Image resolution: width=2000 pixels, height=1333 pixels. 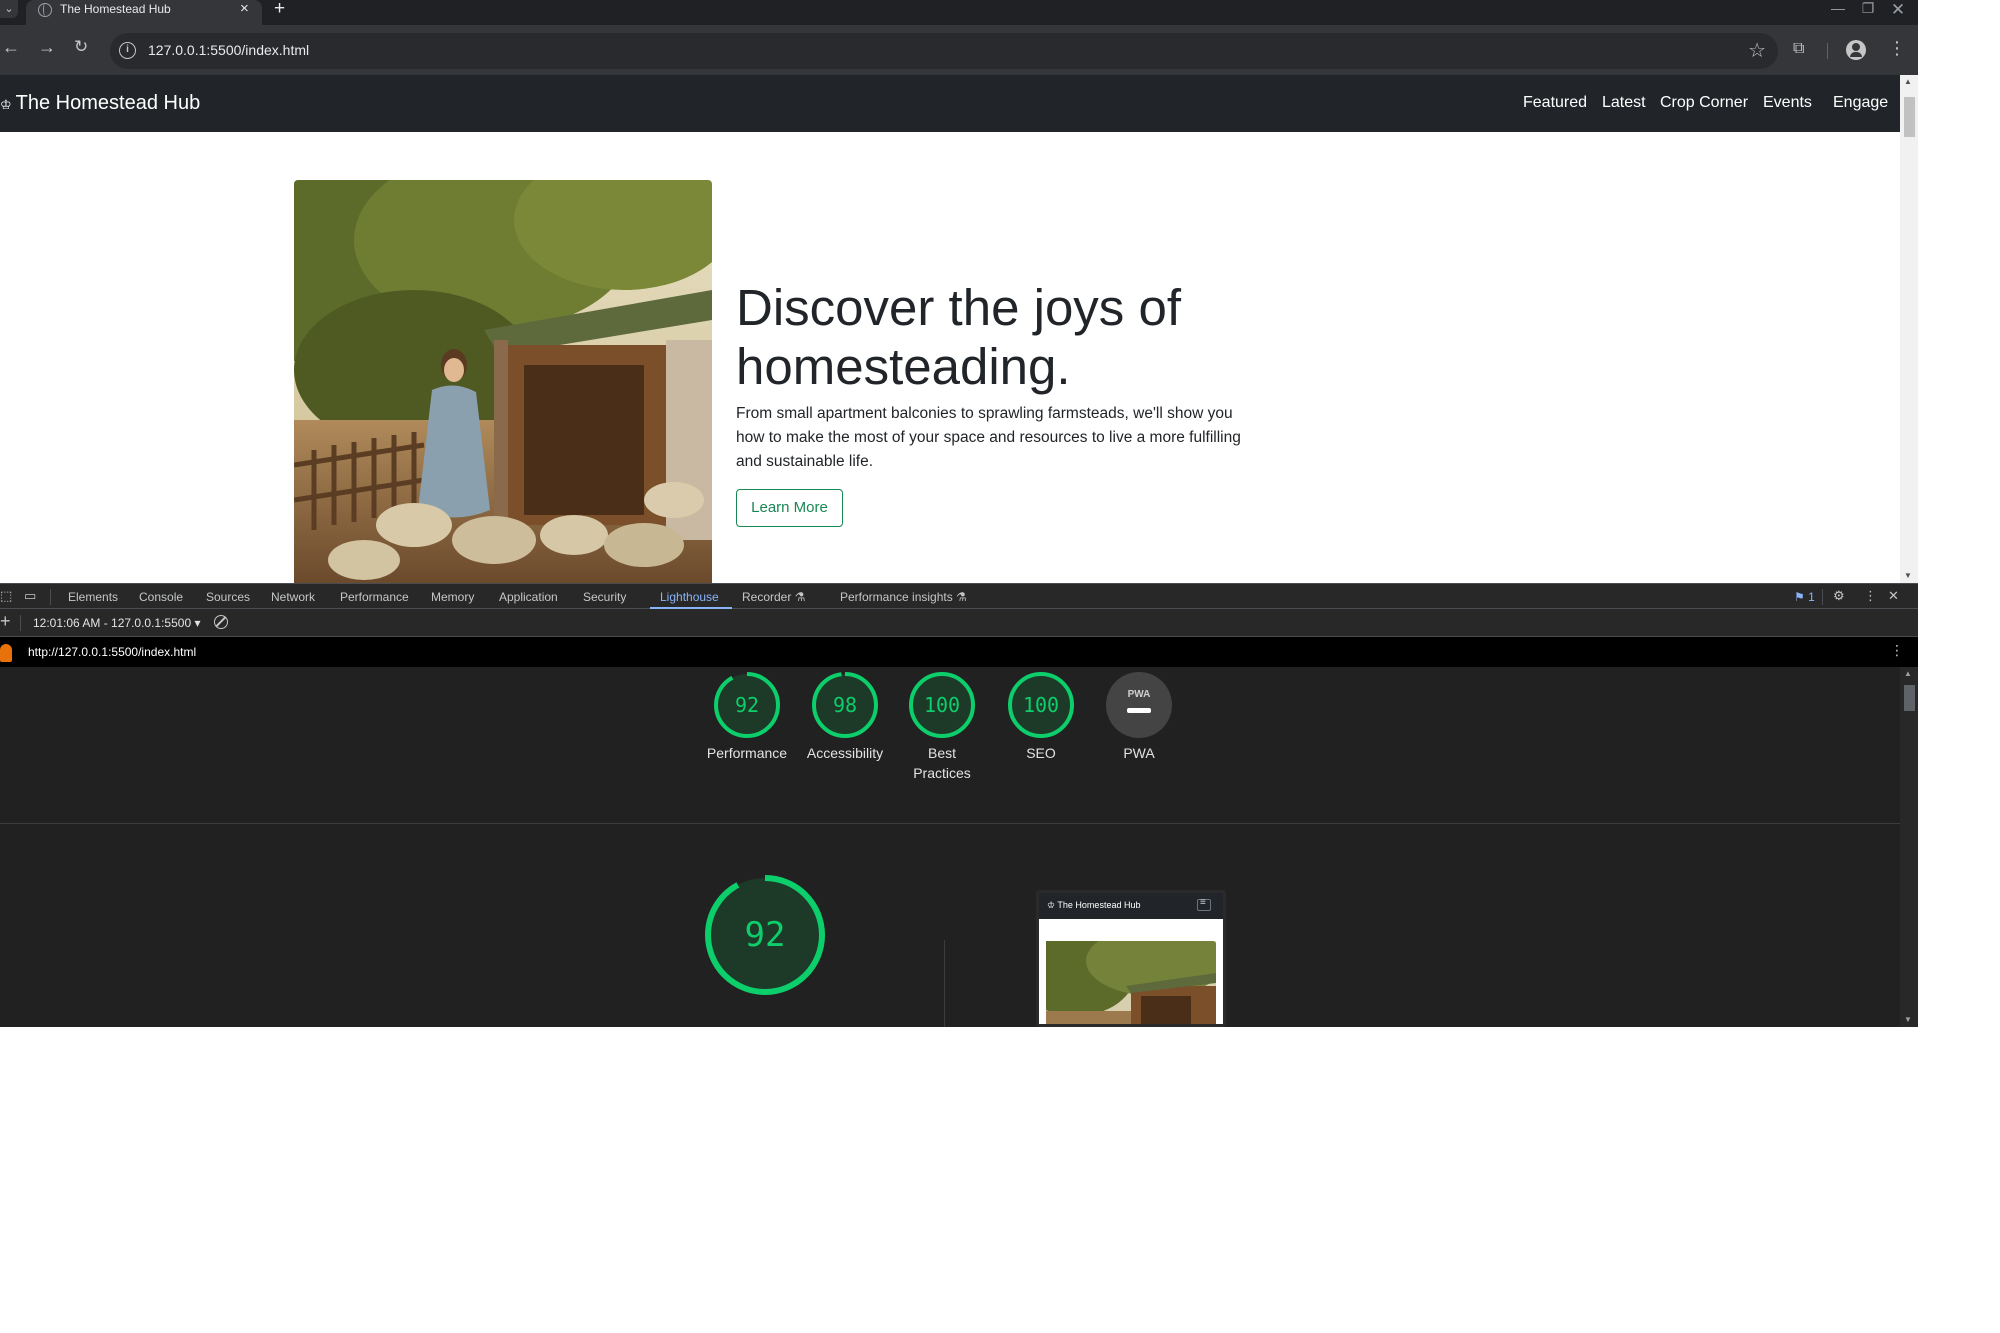 I want to click on issues-badge: ⚑ 1, so click(x=1804, y=597).